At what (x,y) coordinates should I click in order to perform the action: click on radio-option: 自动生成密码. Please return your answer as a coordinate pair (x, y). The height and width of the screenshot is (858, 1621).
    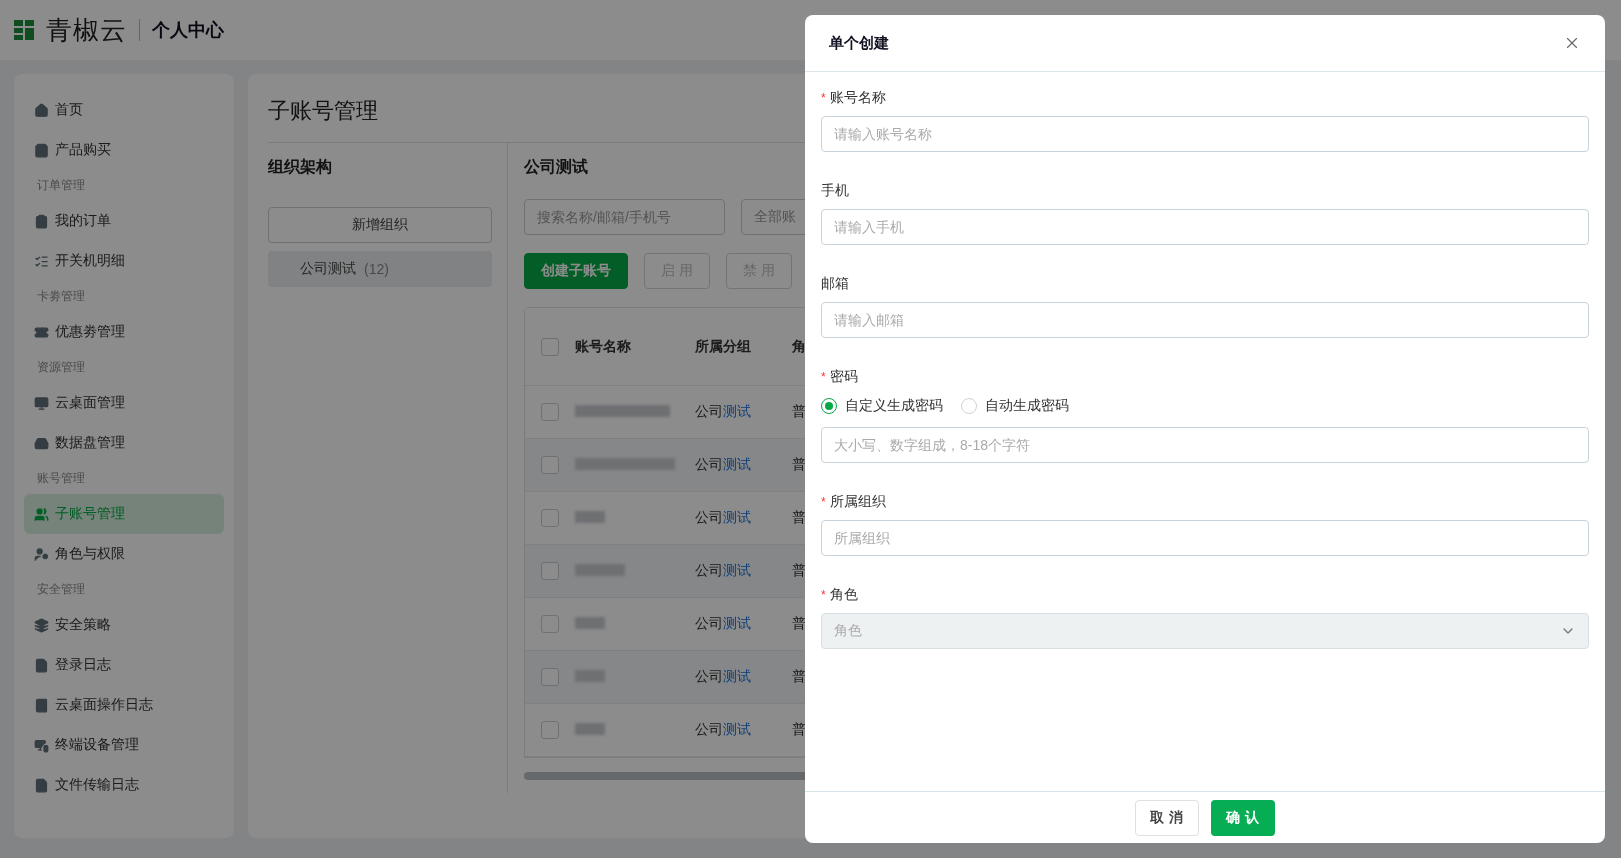
    Looking at the image, I should click on (1015, 406).